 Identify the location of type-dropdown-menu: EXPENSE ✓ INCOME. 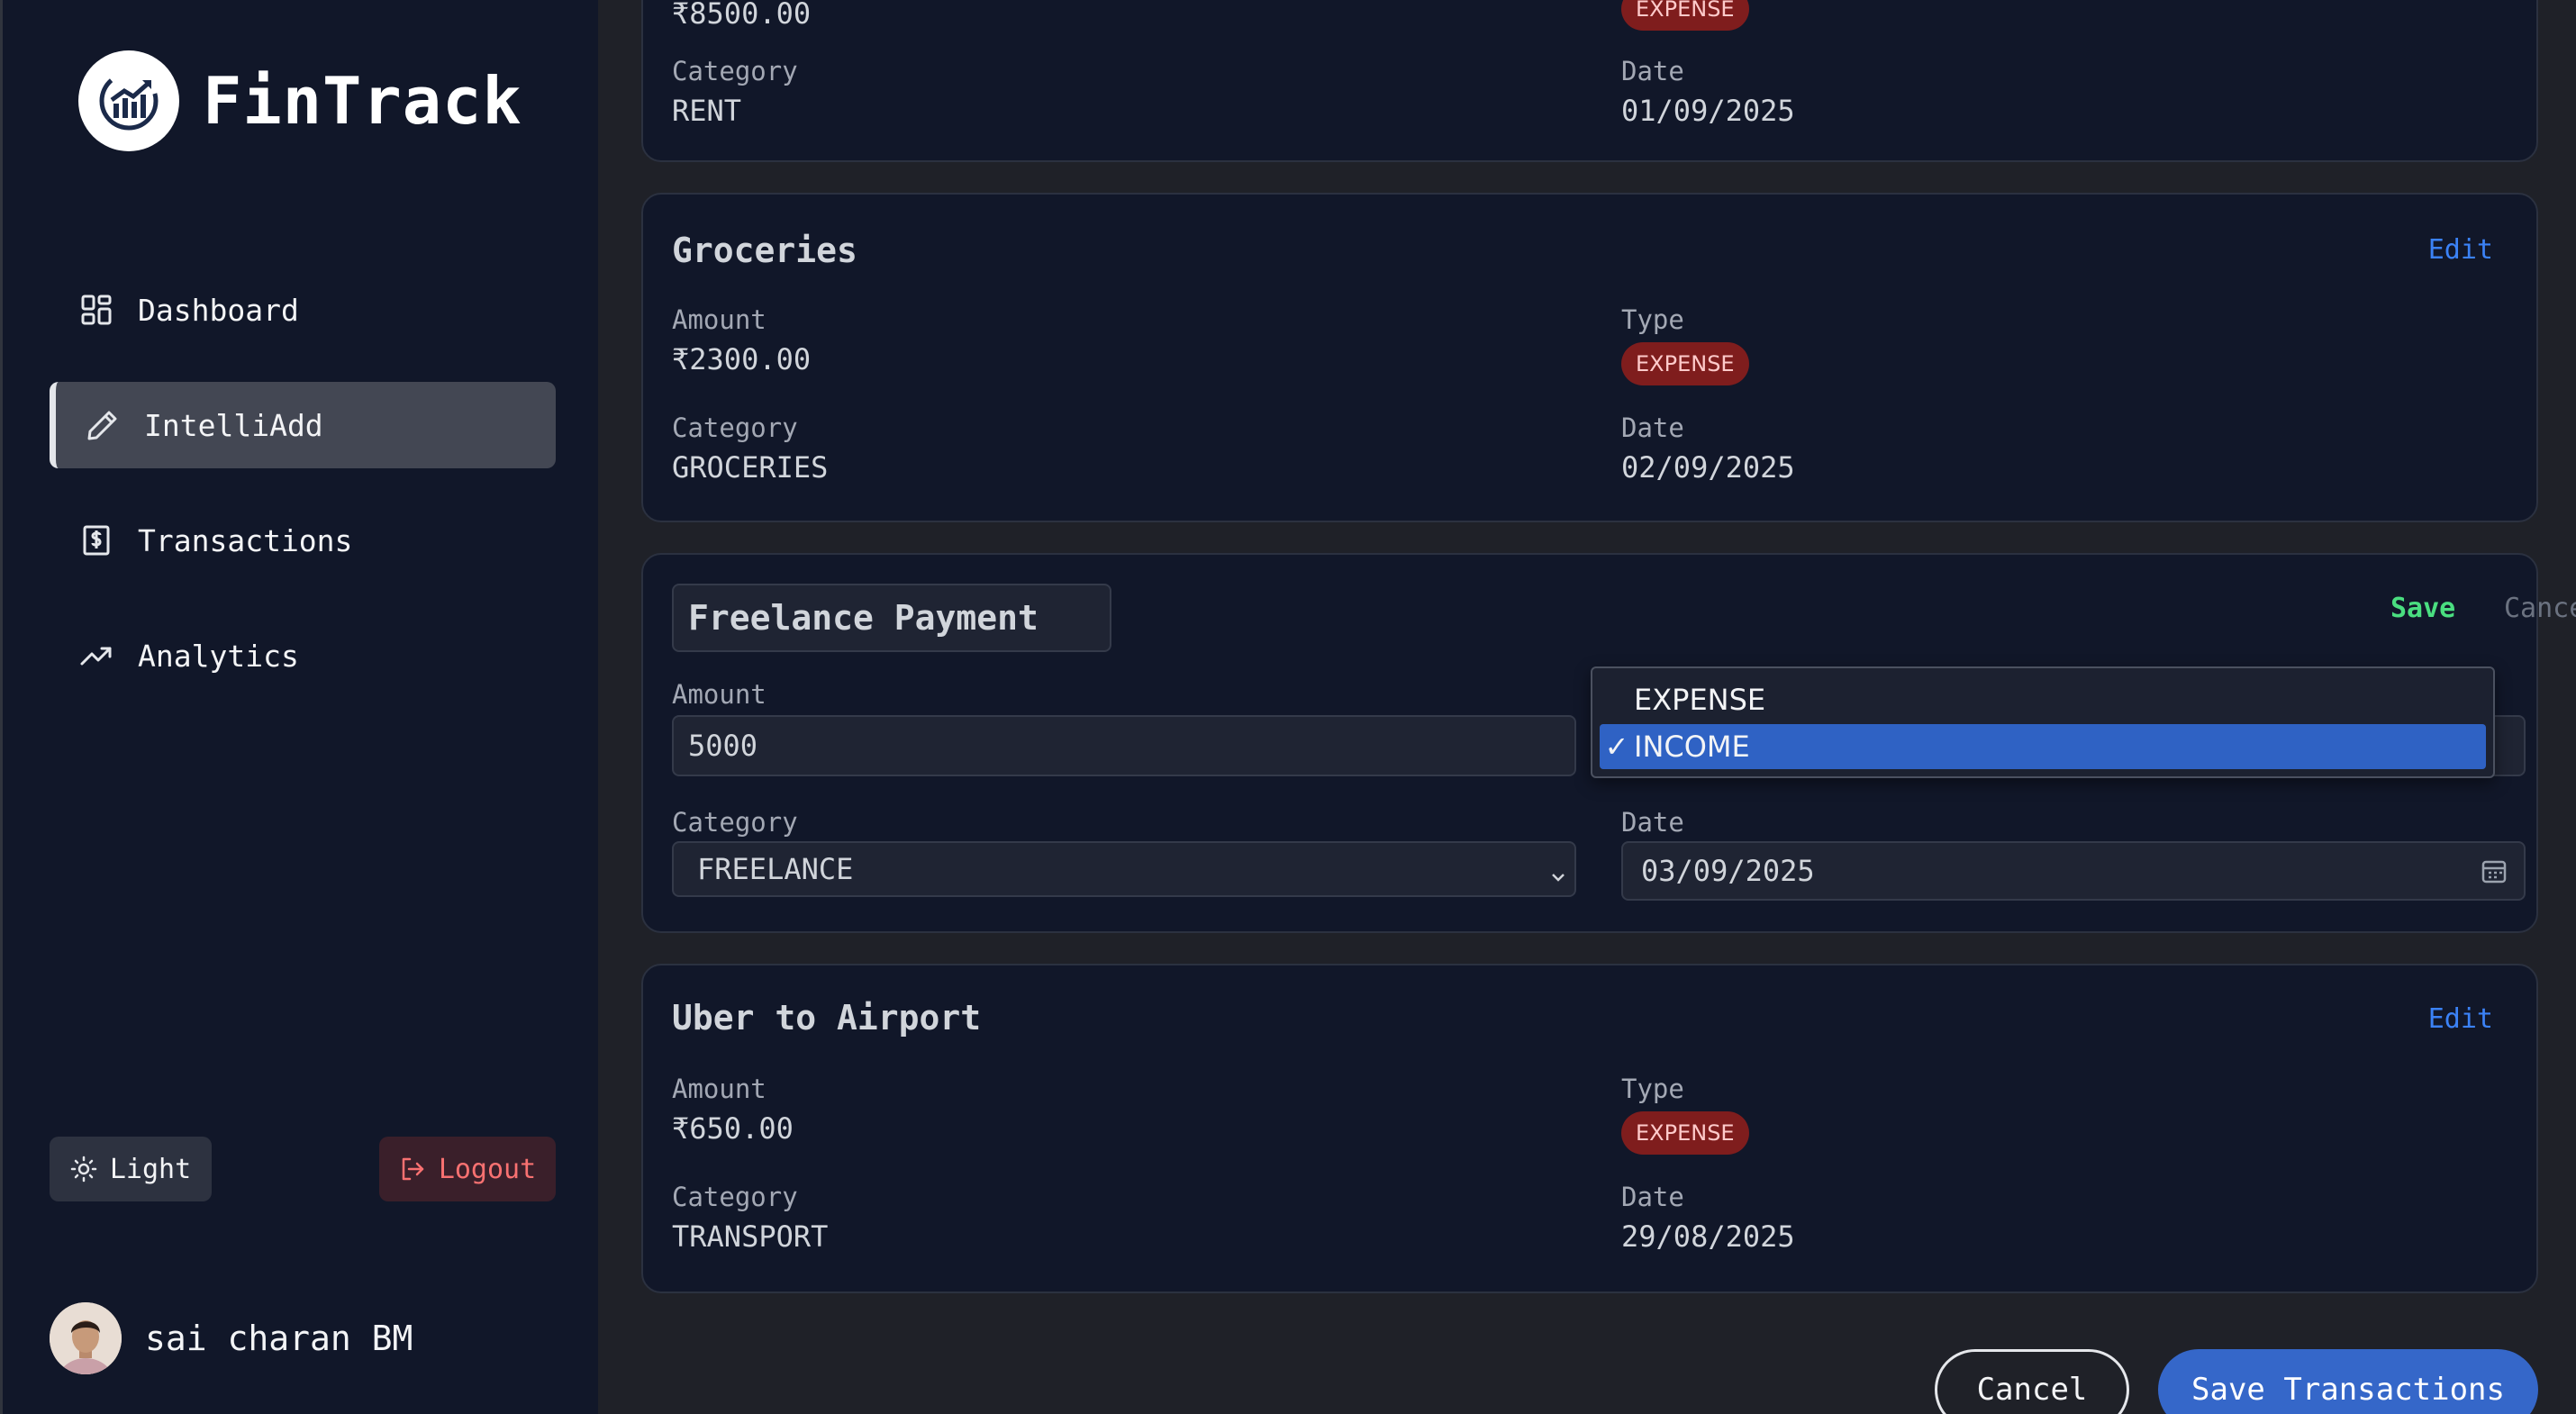
(2043, 722).